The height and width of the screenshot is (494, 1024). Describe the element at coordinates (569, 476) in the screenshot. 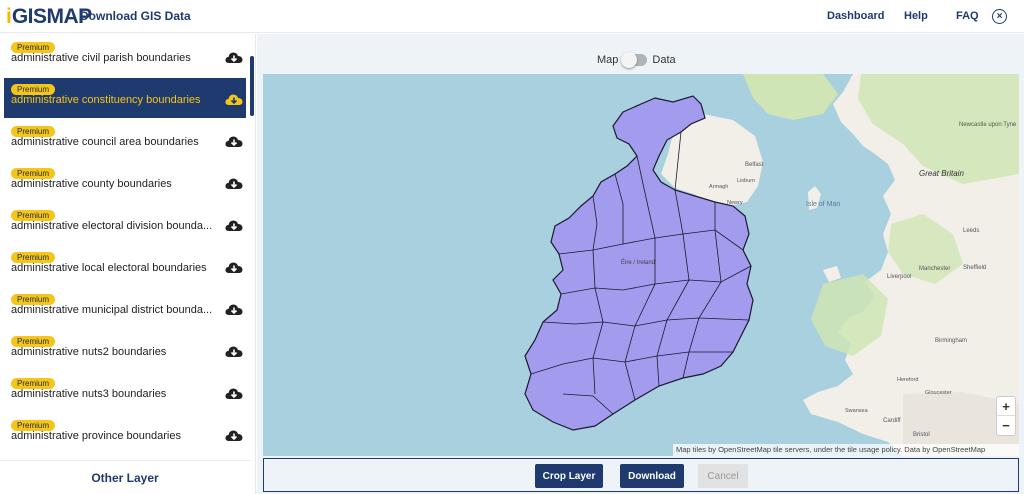

I see `crop-layer-button: Crop Layer` at that location.